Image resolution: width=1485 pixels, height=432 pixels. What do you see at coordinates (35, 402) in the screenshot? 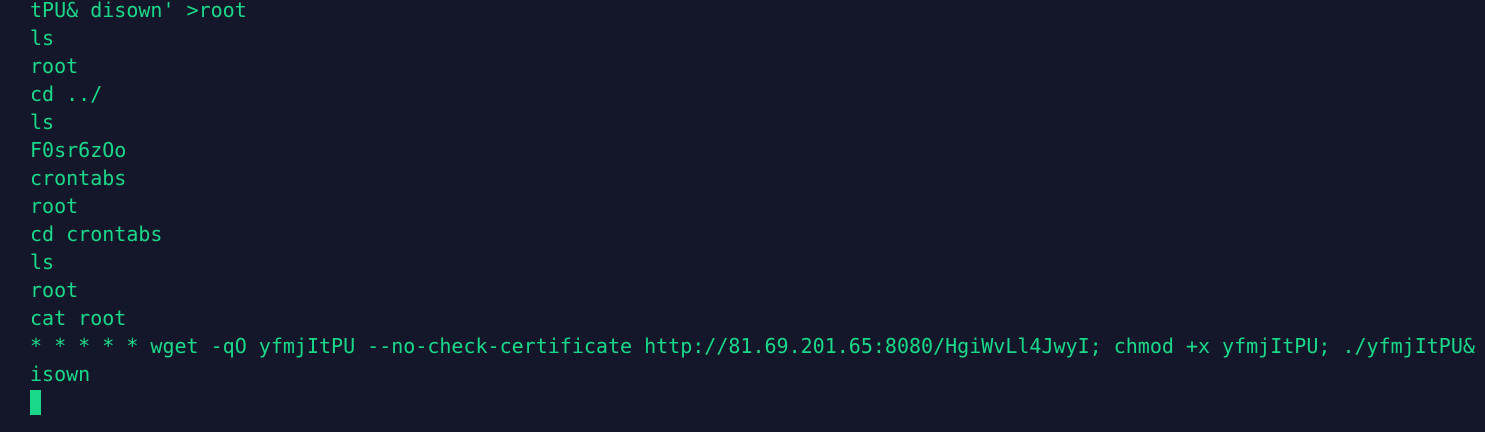
I see `text-cursor` at bounding box center [35, 402].